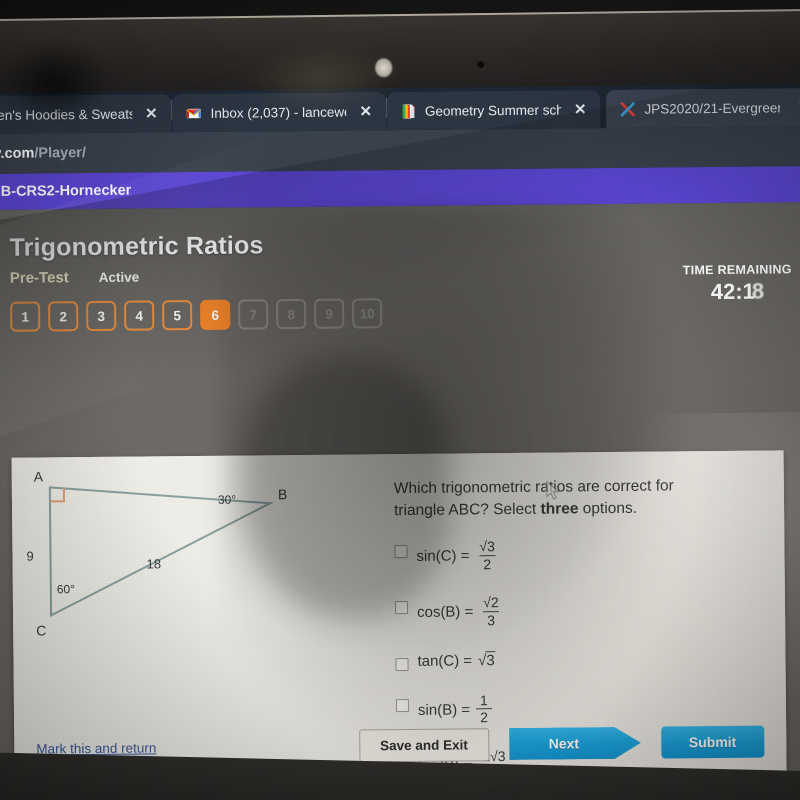 This screenshot has height=800, width=800. I want to click on next-button-wrapper: Next, so click(575, 743).